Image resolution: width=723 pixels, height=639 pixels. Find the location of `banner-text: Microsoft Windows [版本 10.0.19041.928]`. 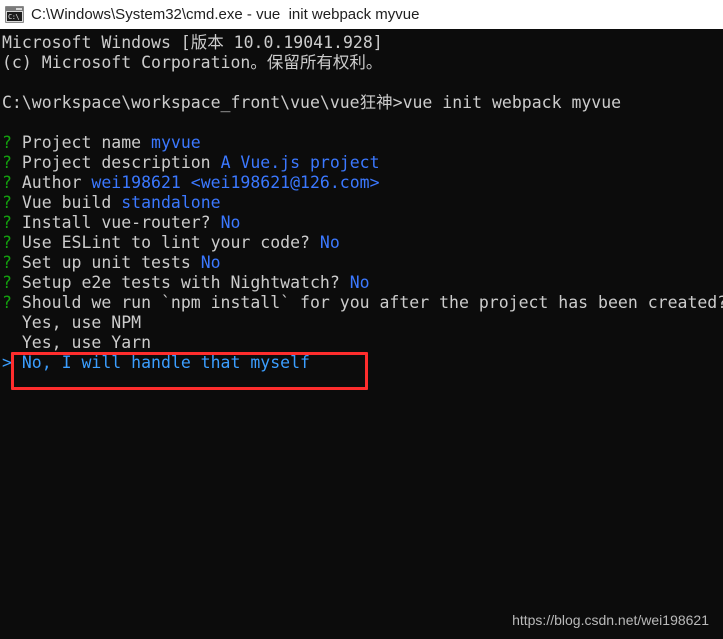

banner-text: Microsoft Windows [版本 10.0.19041.928] is located at coordinates (192, 42).